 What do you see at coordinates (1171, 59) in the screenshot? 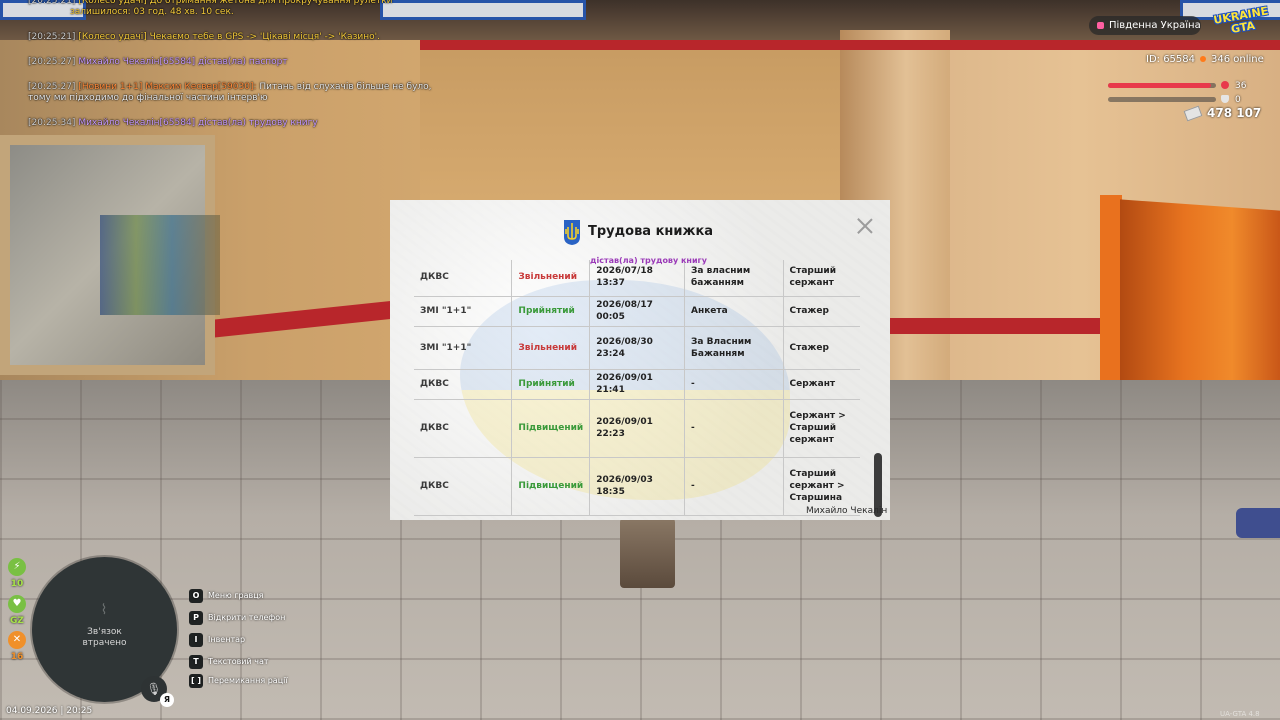
I see `player-id: ID: 65584` at bounding box center [1171, 59].